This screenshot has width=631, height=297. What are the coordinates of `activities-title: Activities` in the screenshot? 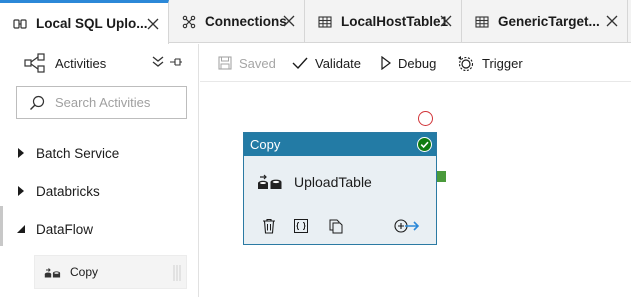 It's located at (81, 63).